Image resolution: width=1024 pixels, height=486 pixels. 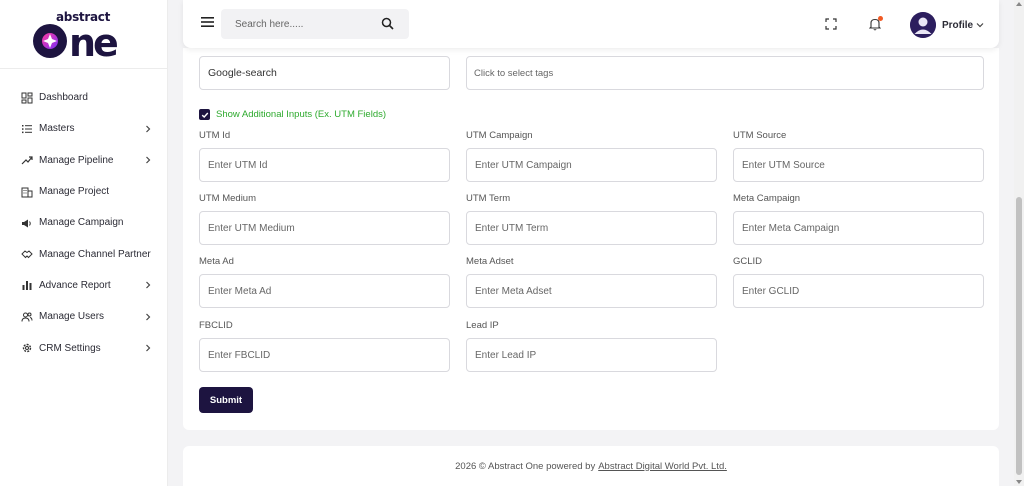 I want to click on utm-id-label: UTM Id, so click(x=215, y=135).